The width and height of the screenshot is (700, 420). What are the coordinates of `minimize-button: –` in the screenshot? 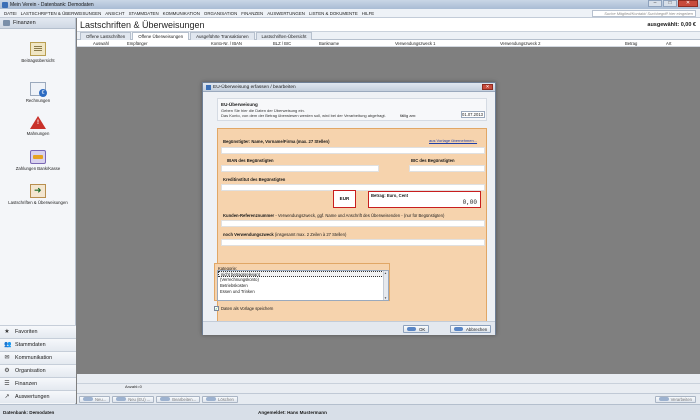 It's located at (655, 3).